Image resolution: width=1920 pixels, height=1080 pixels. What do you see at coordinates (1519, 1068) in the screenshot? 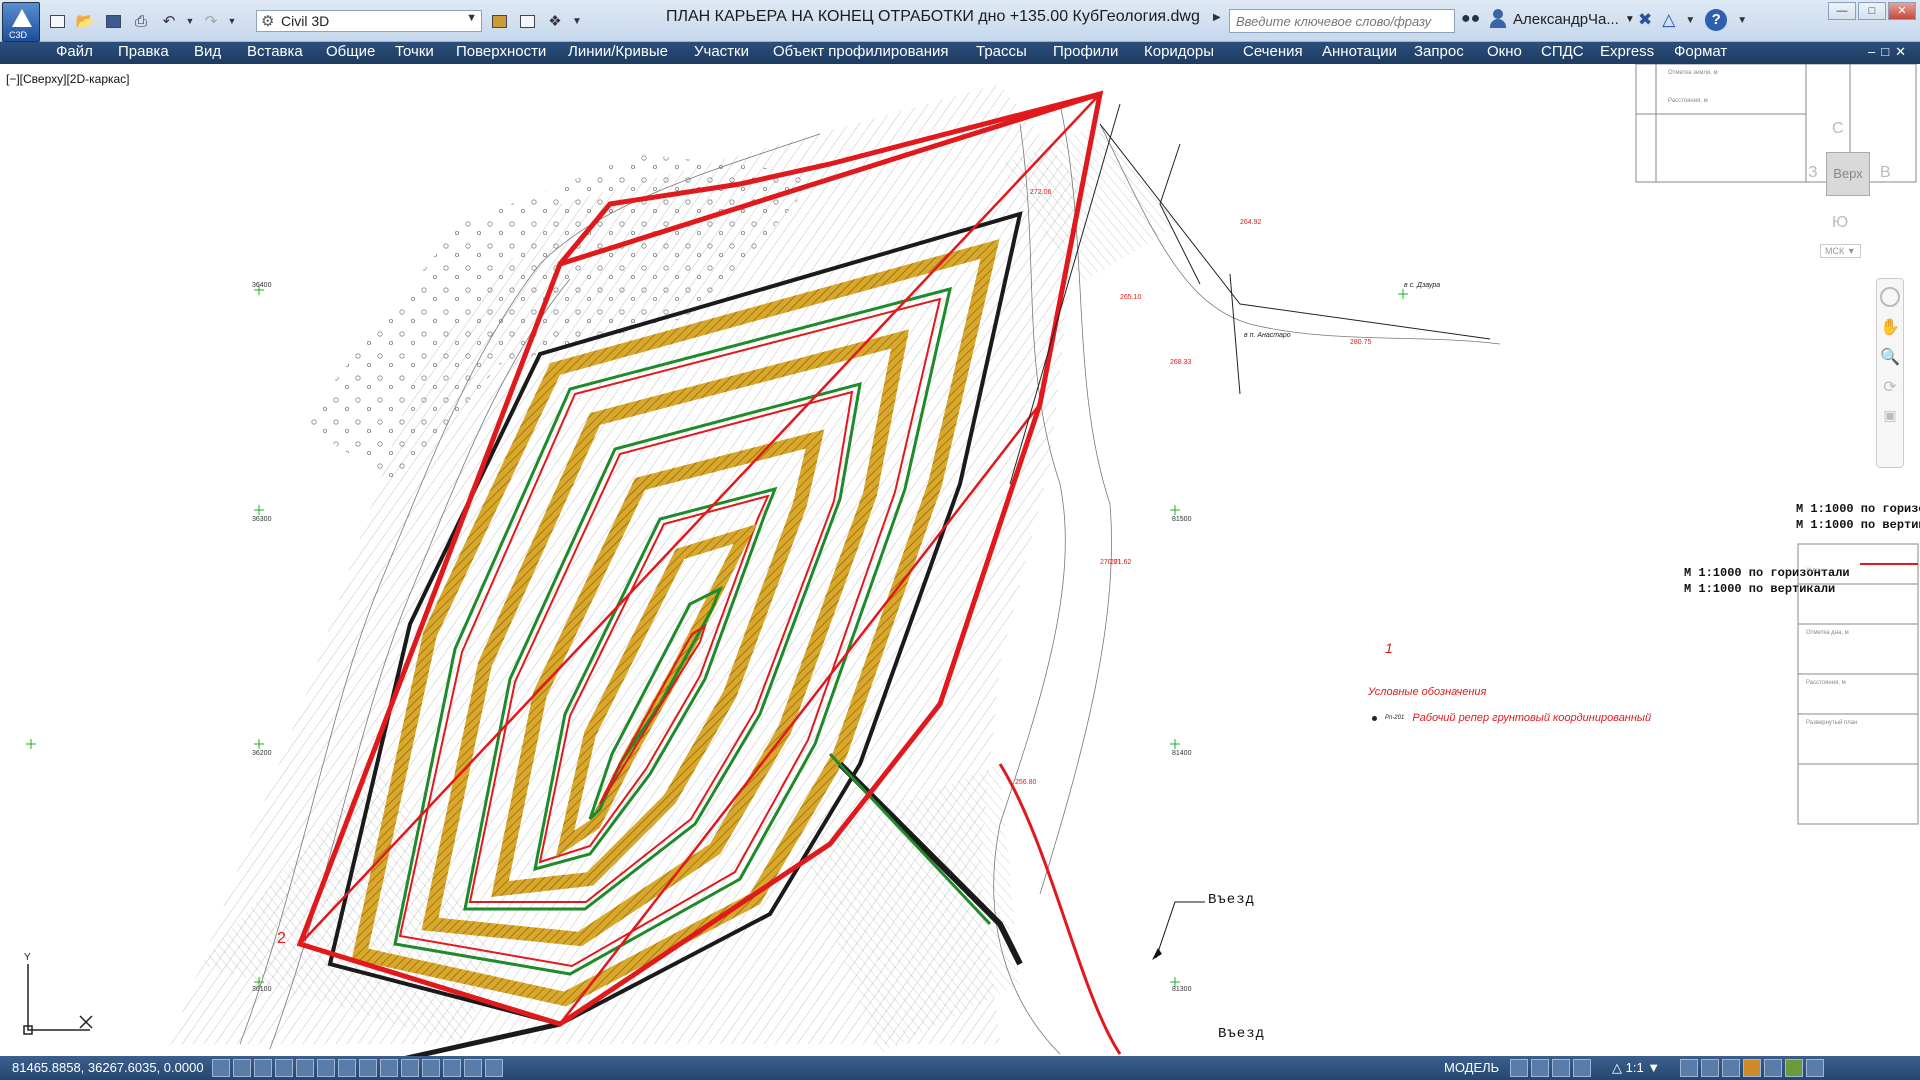
I see `quick-view-layouts-icon` at bounding box center [1519, 1068].